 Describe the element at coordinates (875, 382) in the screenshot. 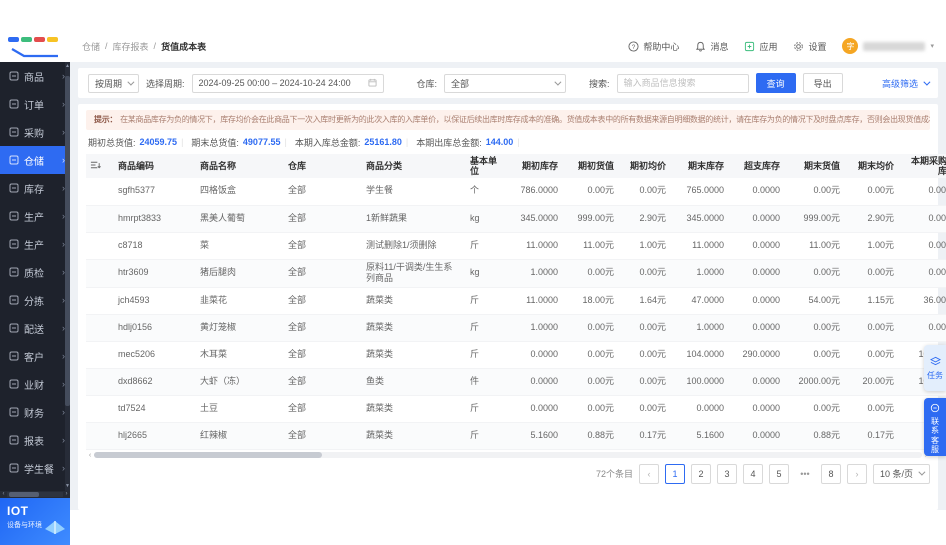

I see `cell-end-price: 20.00元` at that location.